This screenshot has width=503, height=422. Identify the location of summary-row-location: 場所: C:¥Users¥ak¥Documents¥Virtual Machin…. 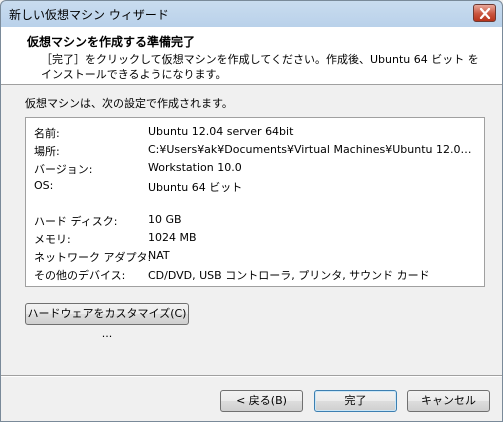
(256, 151).